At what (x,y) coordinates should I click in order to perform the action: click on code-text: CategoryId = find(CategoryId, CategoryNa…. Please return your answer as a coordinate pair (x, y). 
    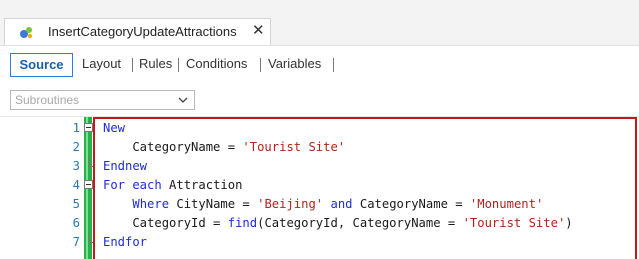
    Looking at the image, I should click on (338, 223).